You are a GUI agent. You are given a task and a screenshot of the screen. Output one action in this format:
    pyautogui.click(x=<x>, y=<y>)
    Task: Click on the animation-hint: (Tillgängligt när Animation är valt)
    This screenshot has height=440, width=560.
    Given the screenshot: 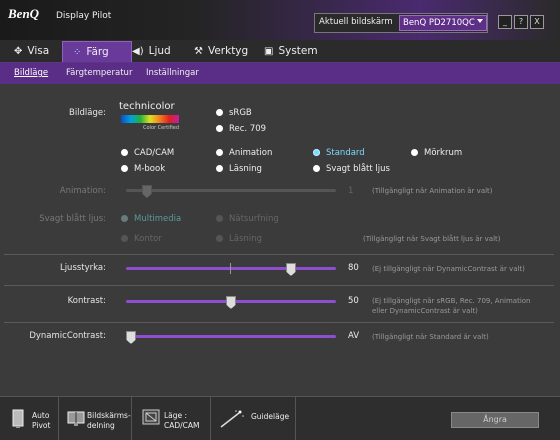 What is the action you would take?
    pyautogui.click(x=432, y=191)
    